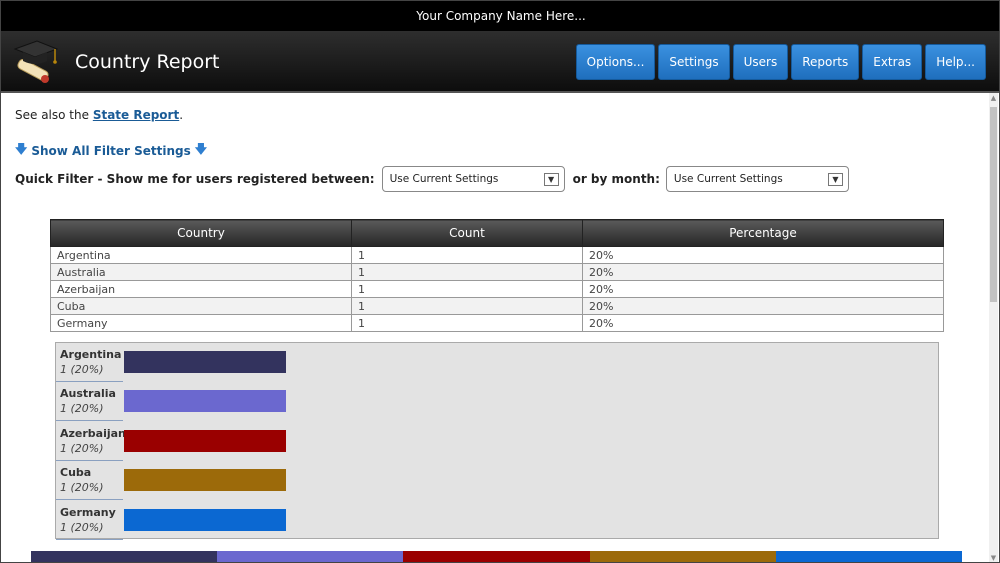 This screenshot has width=1000, height=563. I want to click on graduation-diploma-icon, so click(36, 61).